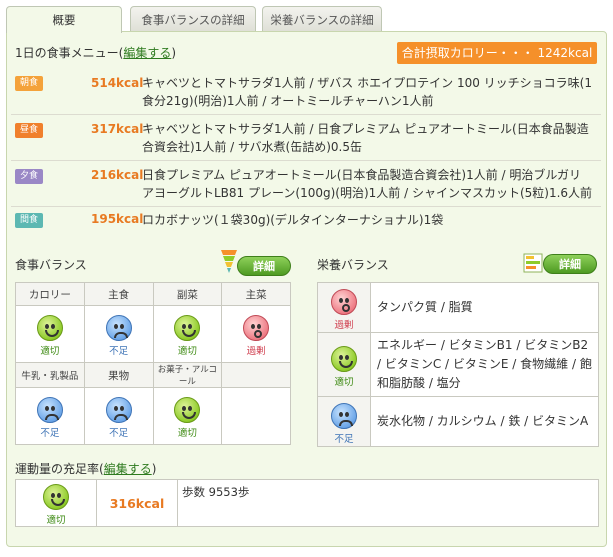 The height and width of the screenshot is (557, 613). What do you see at coordinates (59, 469) in the screenshot?
I see `exercise-title-prefix: 運動量の充足率(` at bounding box center [59, 469].